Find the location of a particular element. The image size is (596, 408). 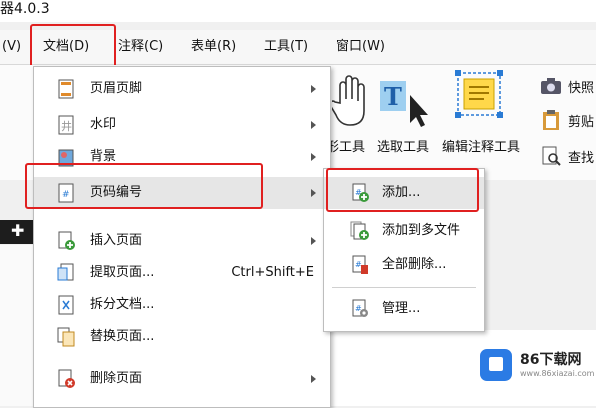

site-watermark: 86下载网 www.86xiazai.com is located at coordinates (534, 366).